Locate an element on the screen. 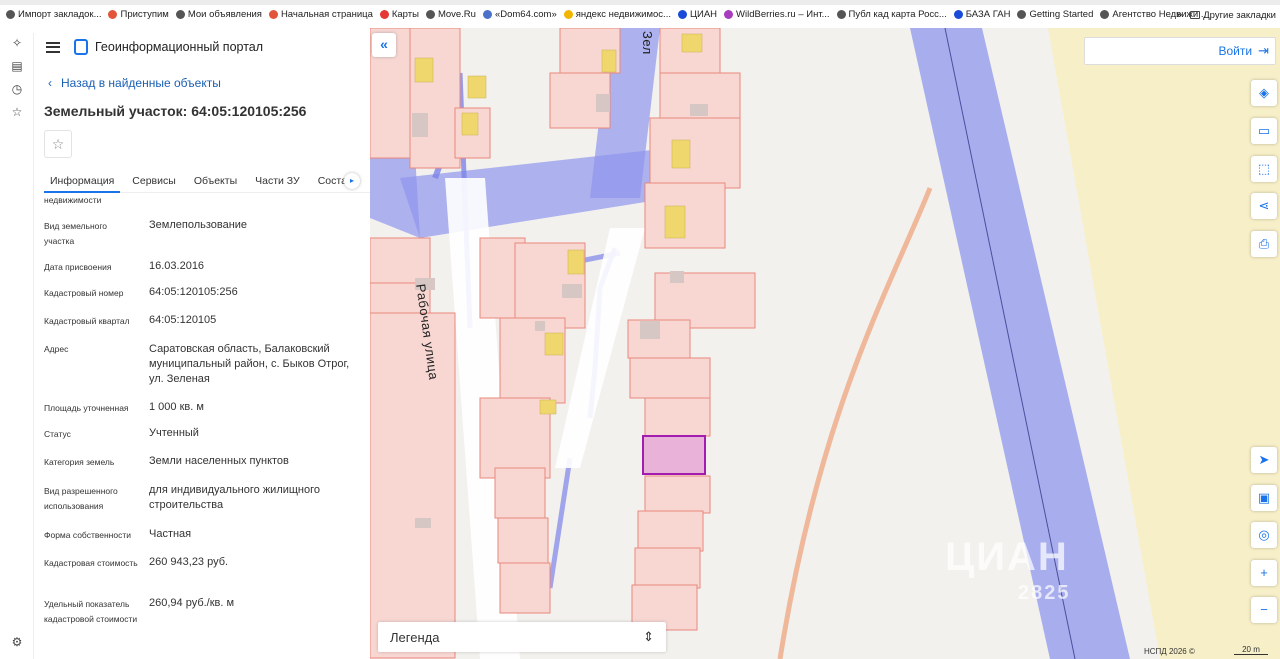  selected-parcel is located at coordinates (674, 455).